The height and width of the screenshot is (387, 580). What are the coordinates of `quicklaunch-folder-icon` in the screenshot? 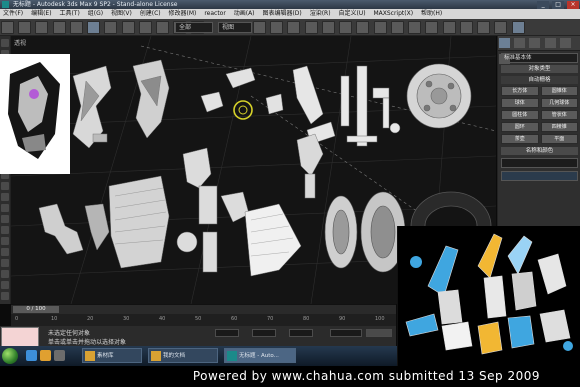 It's located at (45, 355).